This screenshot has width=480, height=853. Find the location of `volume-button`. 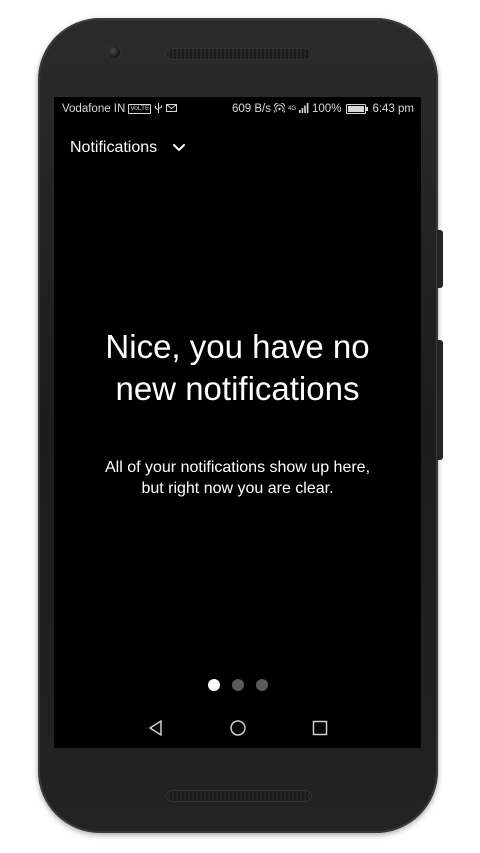

volume-button is located at coordinates (440, 400).